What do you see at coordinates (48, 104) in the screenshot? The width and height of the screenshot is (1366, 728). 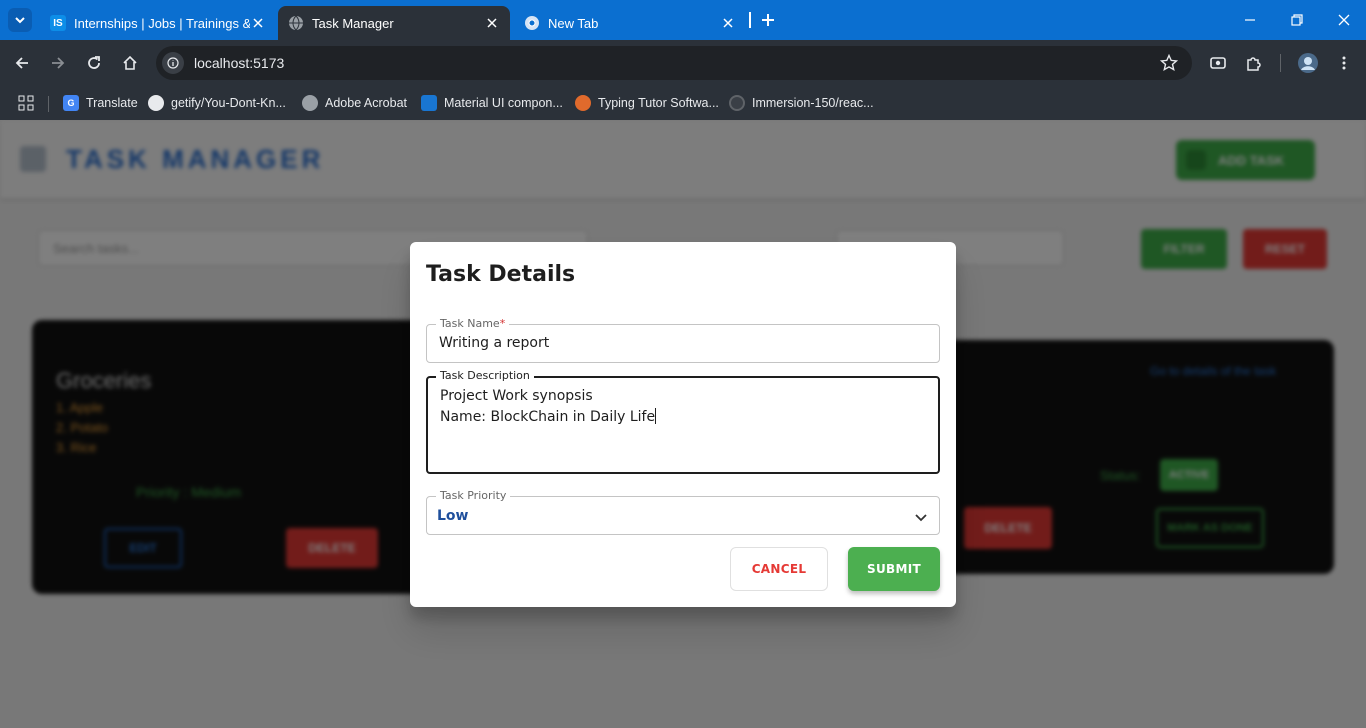 I see `bookmarks-divider` at bounding box center [48, 104].